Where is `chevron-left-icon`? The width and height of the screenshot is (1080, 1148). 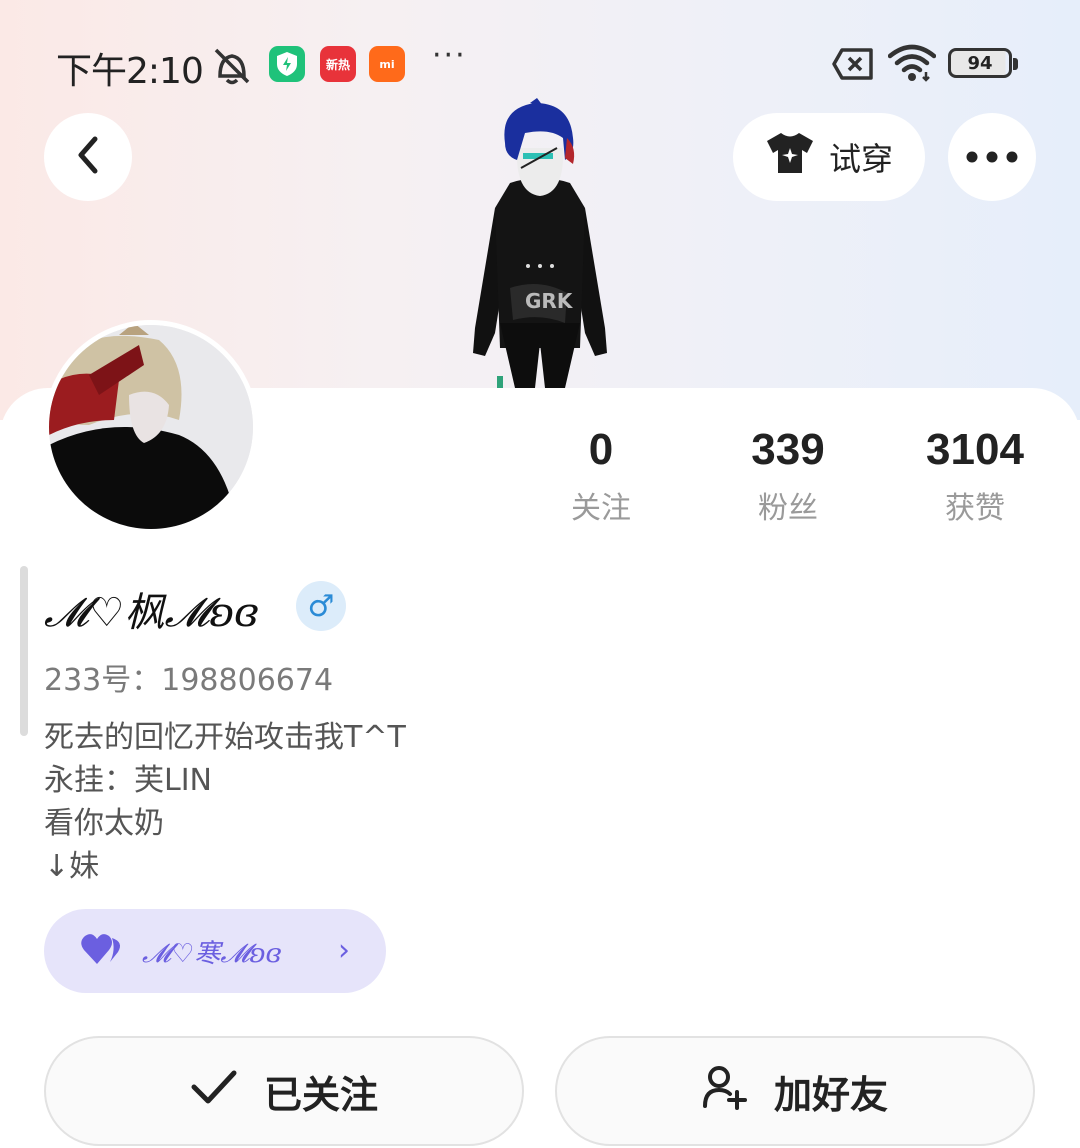 chevron-left-icon is located at coordinates (88, 157).